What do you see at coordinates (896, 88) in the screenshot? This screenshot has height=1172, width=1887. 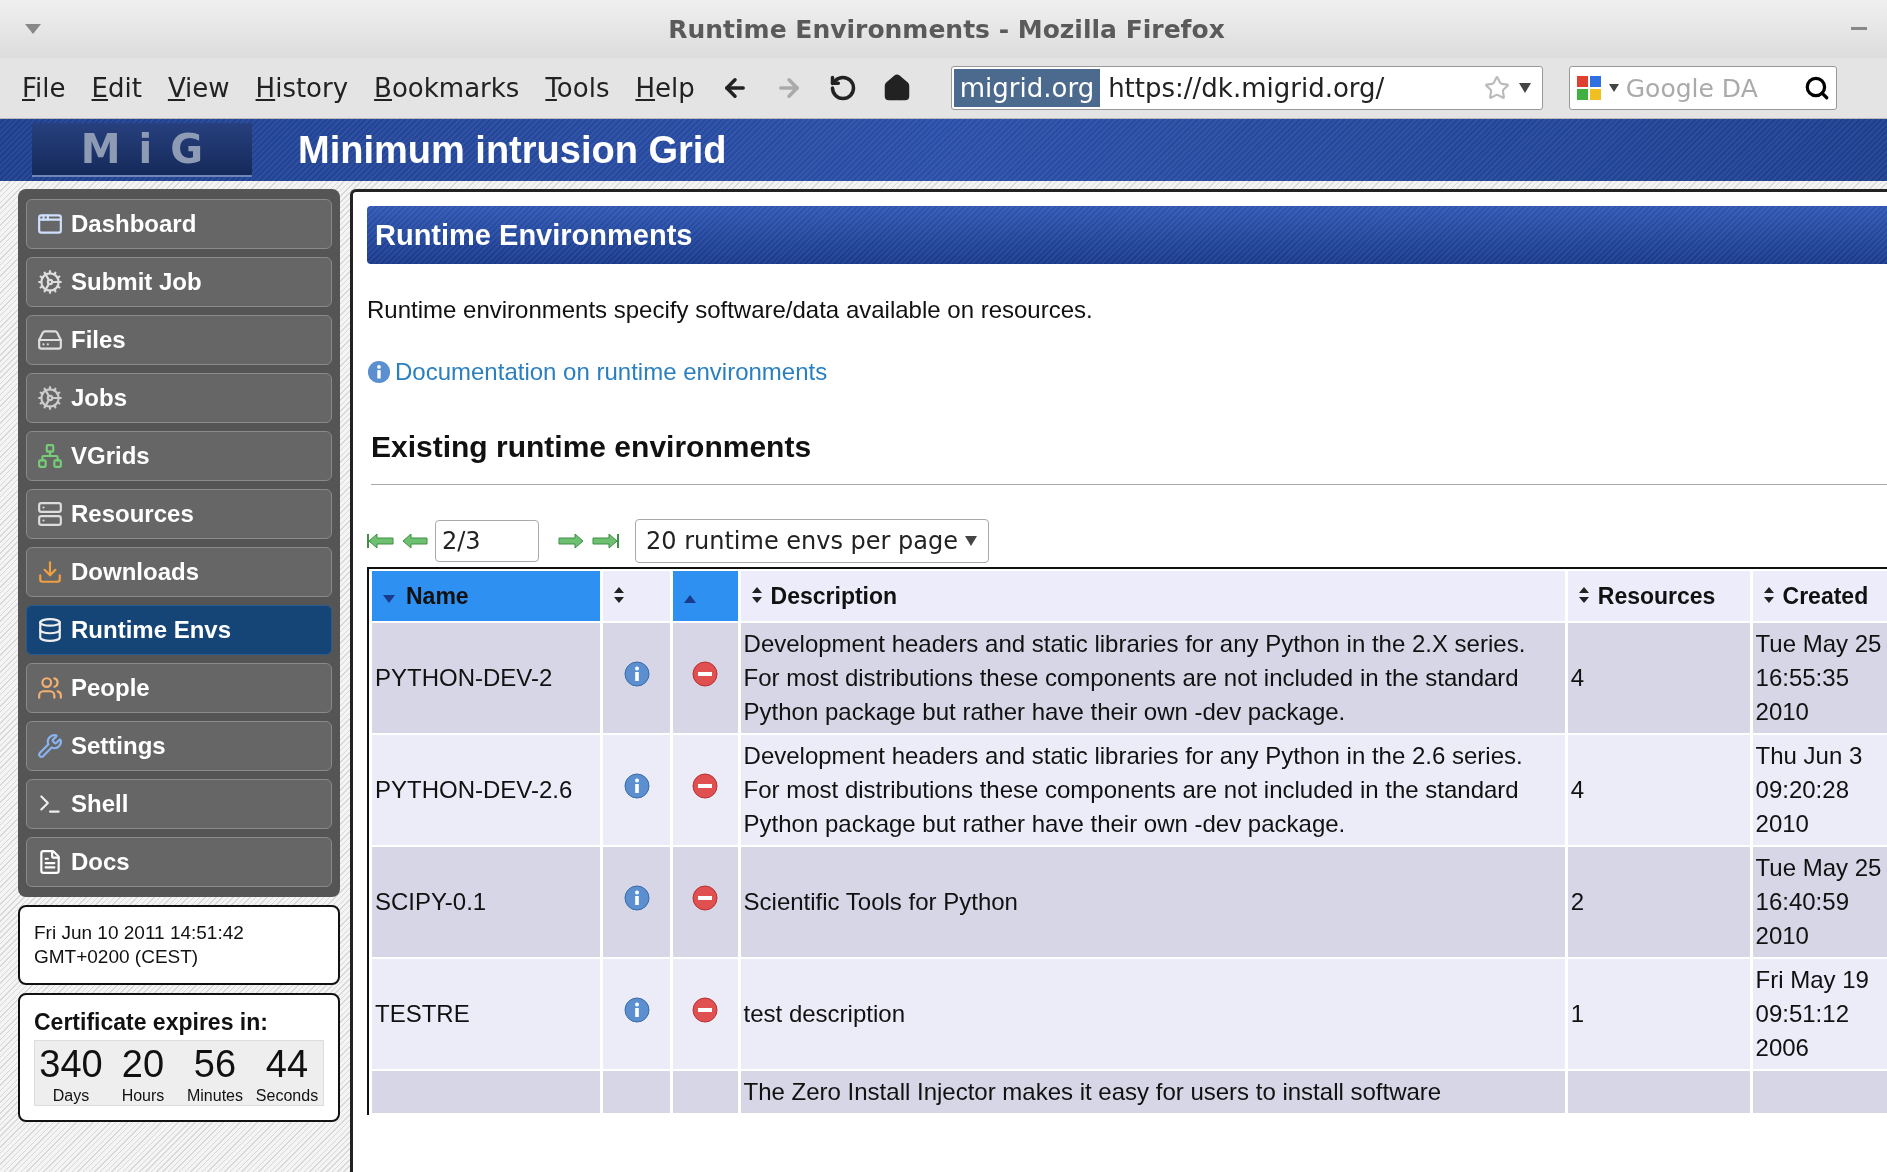 I see `home-icon` at bounding box center [896, 88].